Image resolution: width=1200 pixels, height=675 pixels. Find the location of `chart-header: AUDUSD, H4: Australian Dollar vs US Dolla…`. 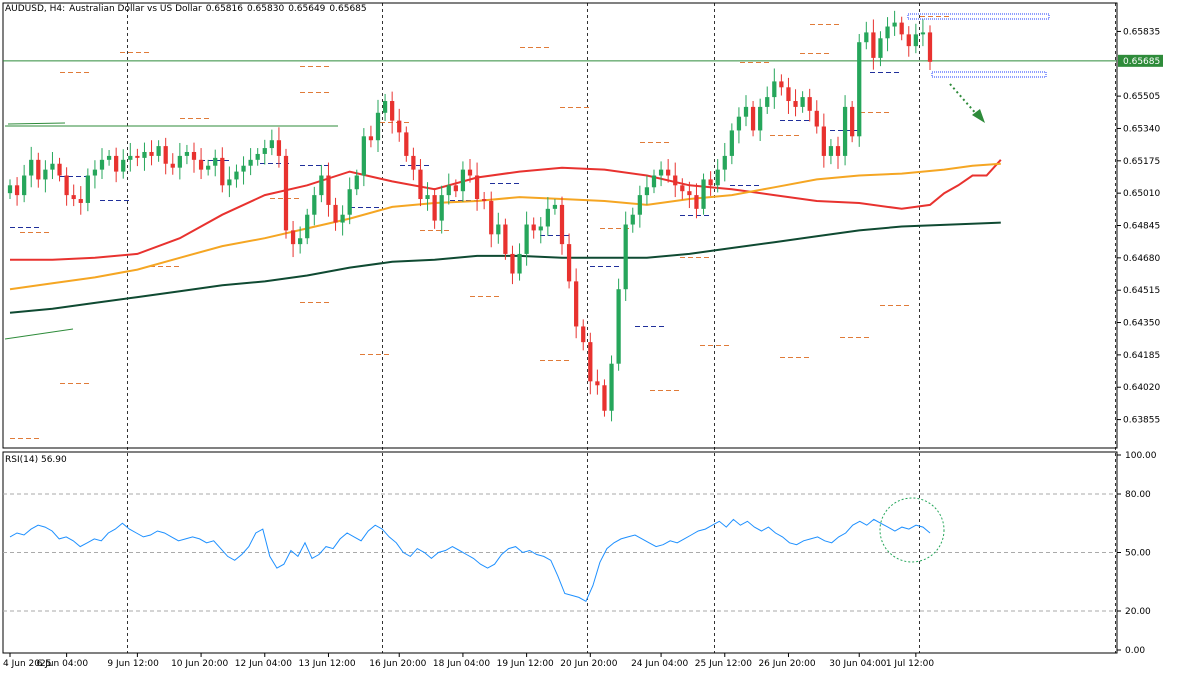

chart-header: AUDUSD, H4: Australian Dollar vs US Dolla… is located at coordinates (188, 9).